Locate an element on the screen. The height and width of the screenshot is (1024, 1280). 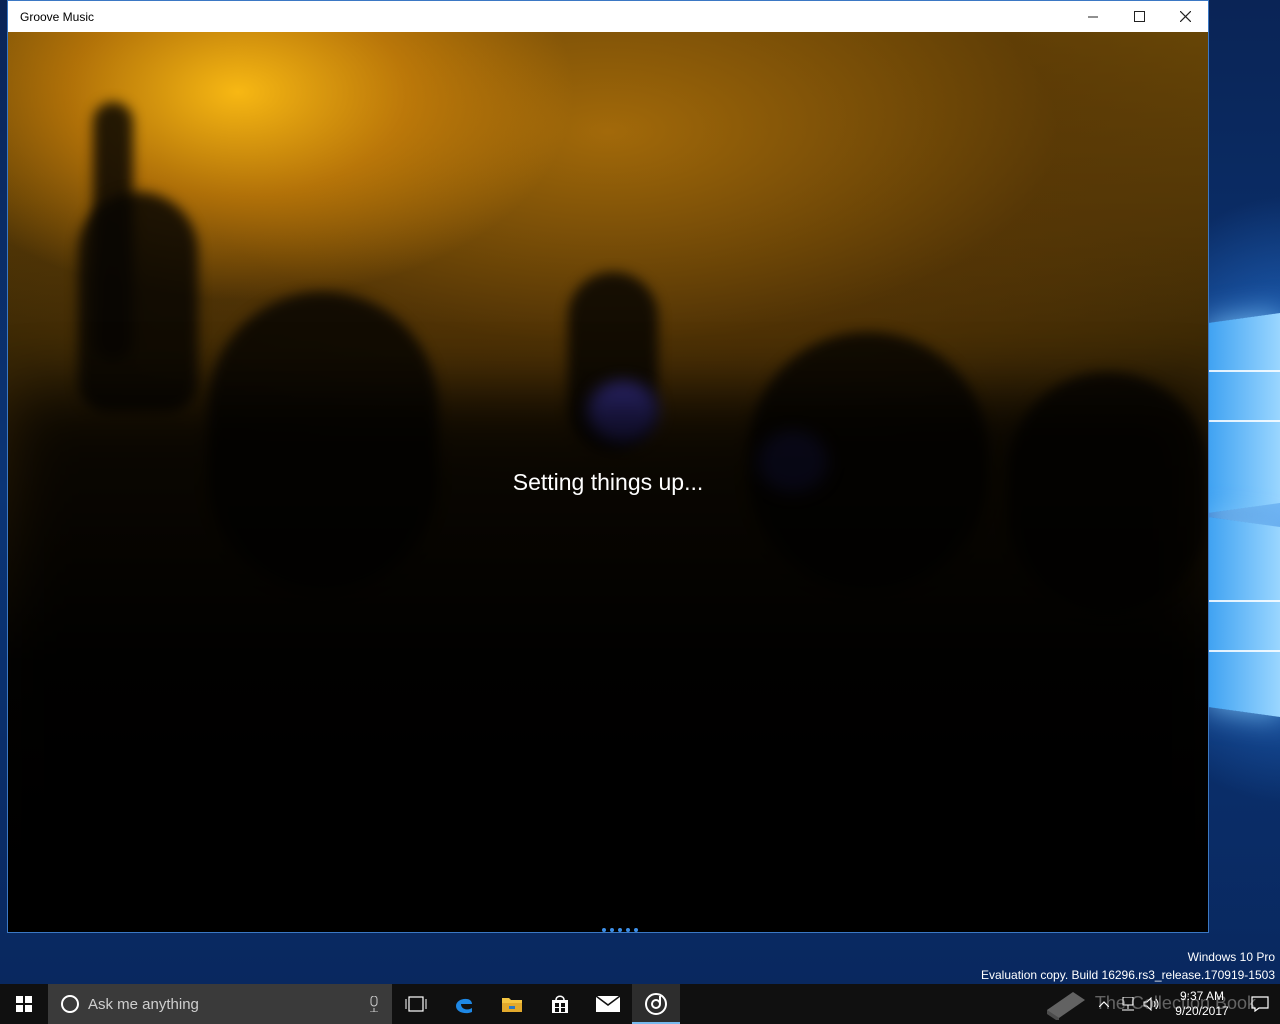
notification-icon is located at coordinates (1260, 1004).